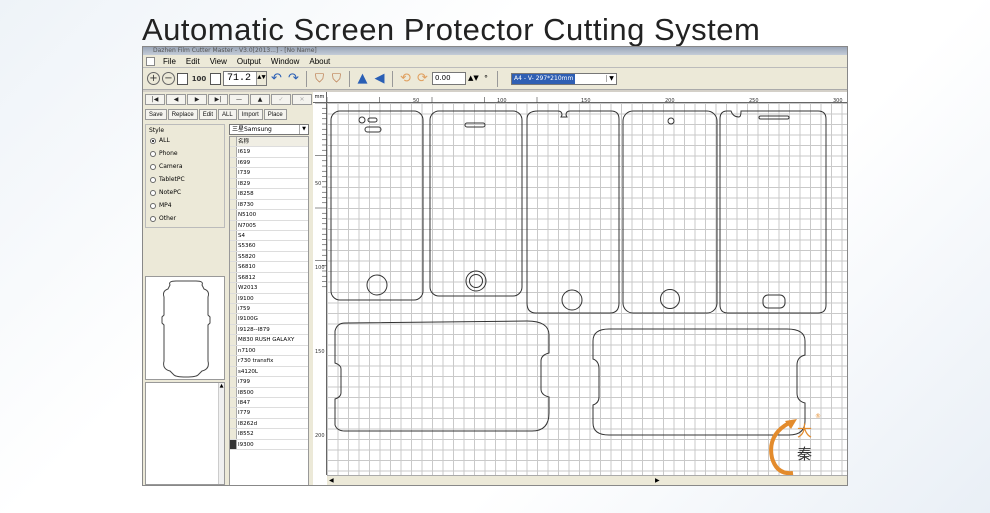  Describe the element at coordinates (422, 78) in the screenshot. I see `rotate-right-icon: ⟳` at that location.